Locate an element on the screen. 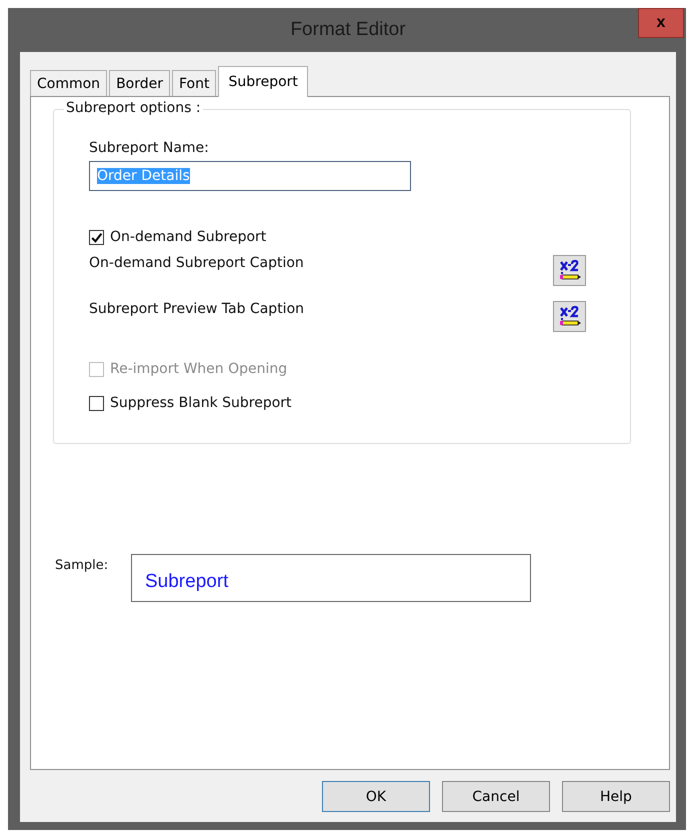 This screenshot has width=690, height=837. dialog-button: Help is located at coordinates (616, 796).